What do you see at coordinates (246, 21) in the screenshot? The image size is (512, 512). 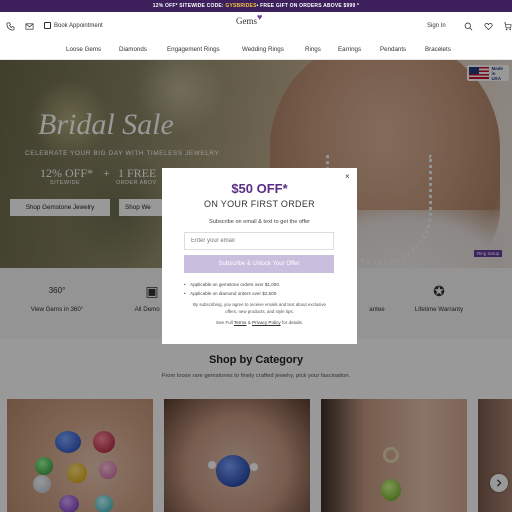 I see `logo-text: Gems` at bounding box center [246, 21].